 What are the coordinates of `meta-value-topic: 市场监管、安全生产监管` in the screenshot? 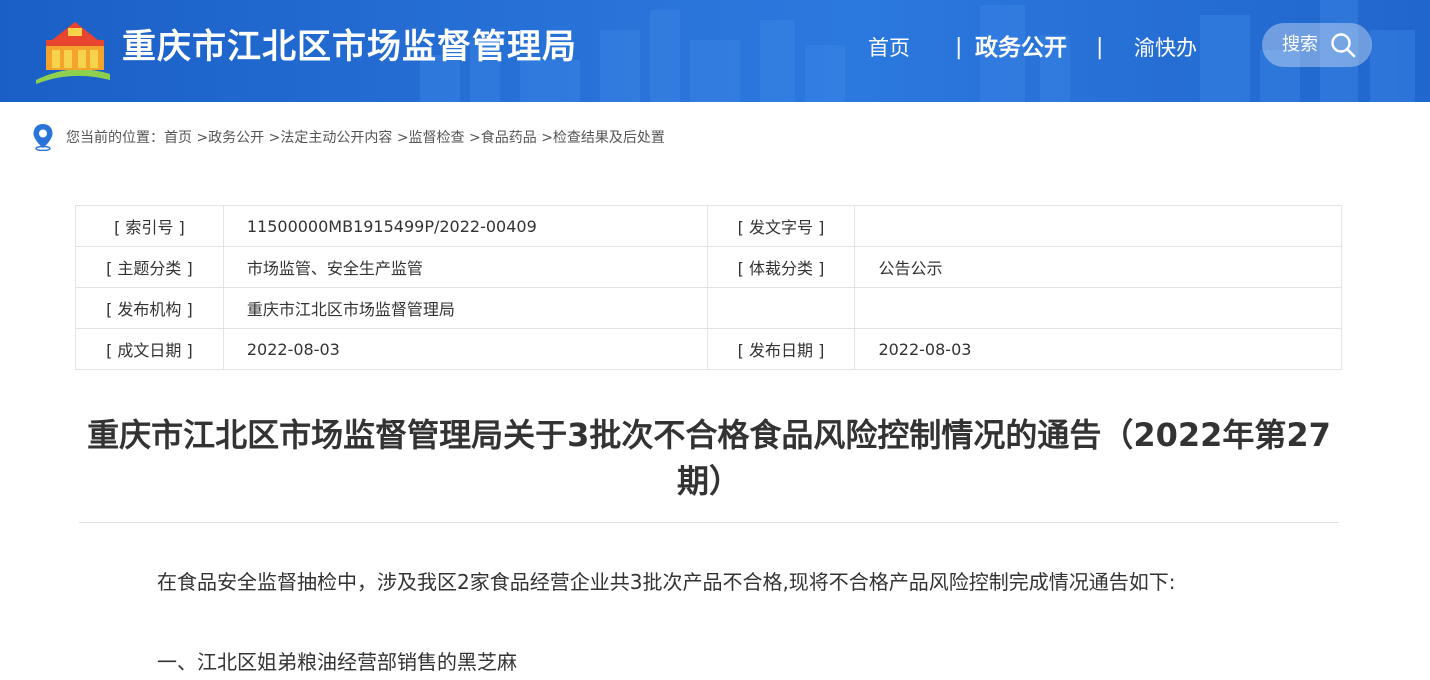 It's located at (465, 267).